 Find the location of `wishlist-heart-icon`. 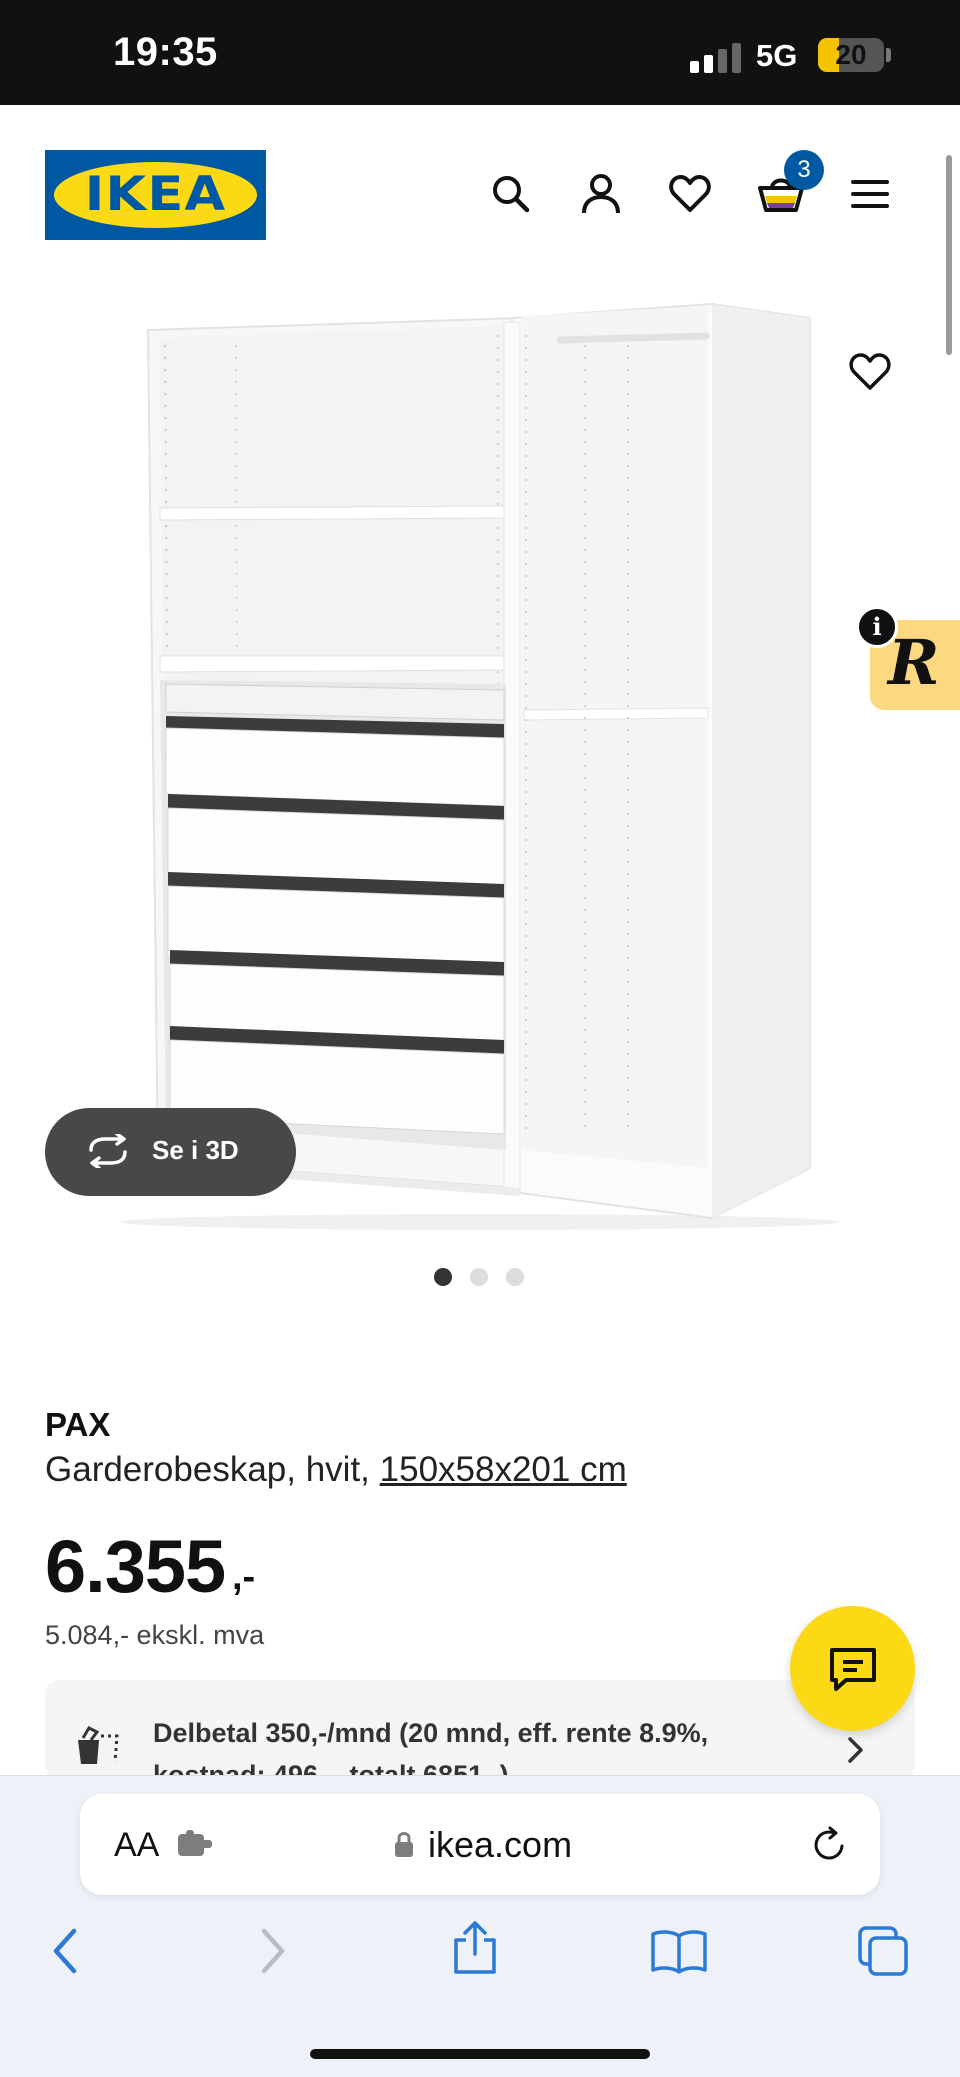

wishlist-heart-icon is located at coordinates (870, 372).